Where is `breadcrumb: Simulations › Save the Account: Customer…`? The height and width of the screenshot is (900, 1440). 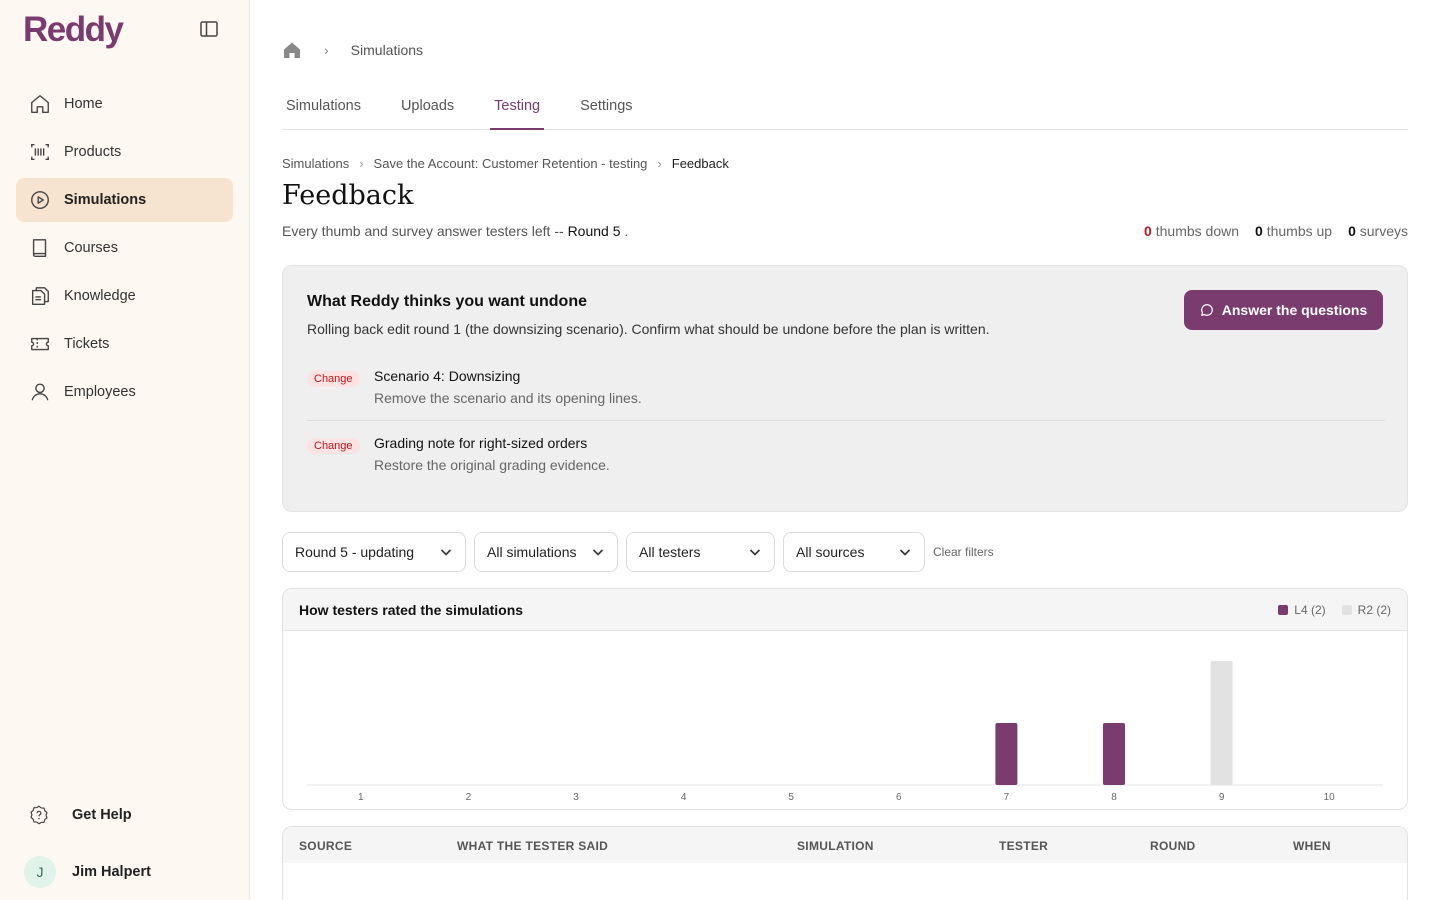 breadcrumb: Simulations › Save the Account: Customer… is located at coordinates (505, 163).